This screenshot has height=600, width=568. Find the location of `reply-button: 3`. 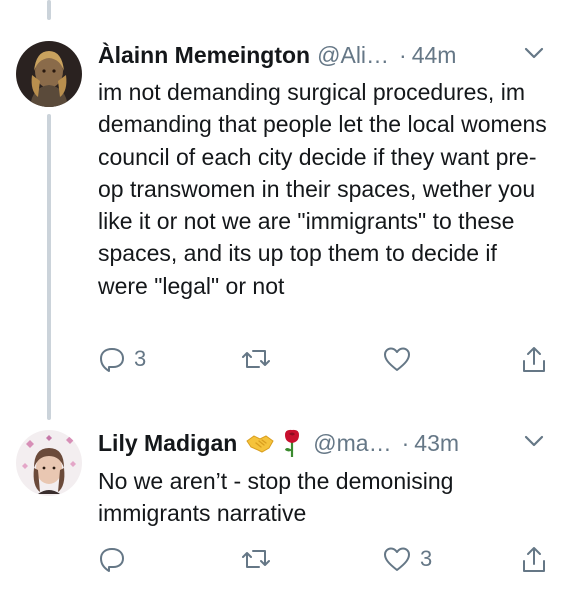

reply-button: 3 is located at coordinates (122, 359).